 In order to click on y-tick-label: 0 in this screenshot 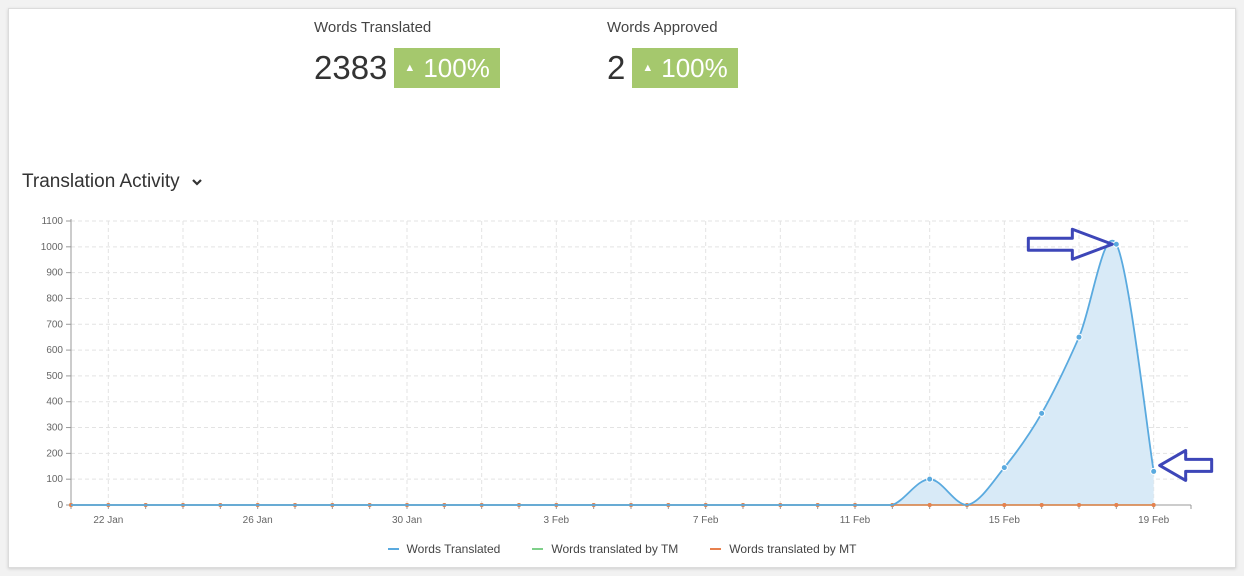, I will do `click(60, 505)`.